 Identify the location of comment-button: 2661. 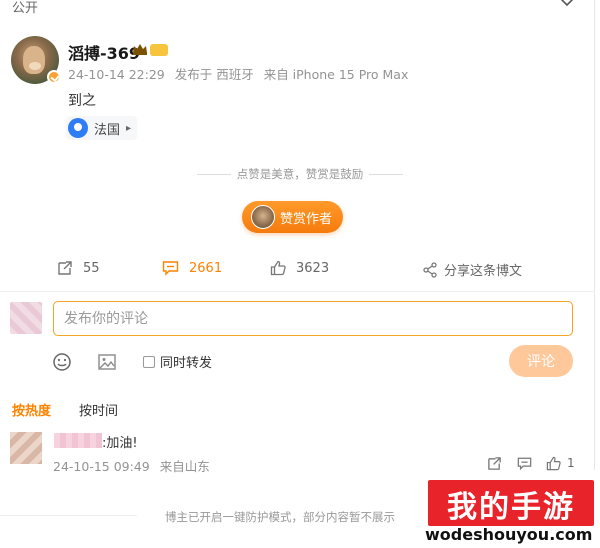
(192, 268).